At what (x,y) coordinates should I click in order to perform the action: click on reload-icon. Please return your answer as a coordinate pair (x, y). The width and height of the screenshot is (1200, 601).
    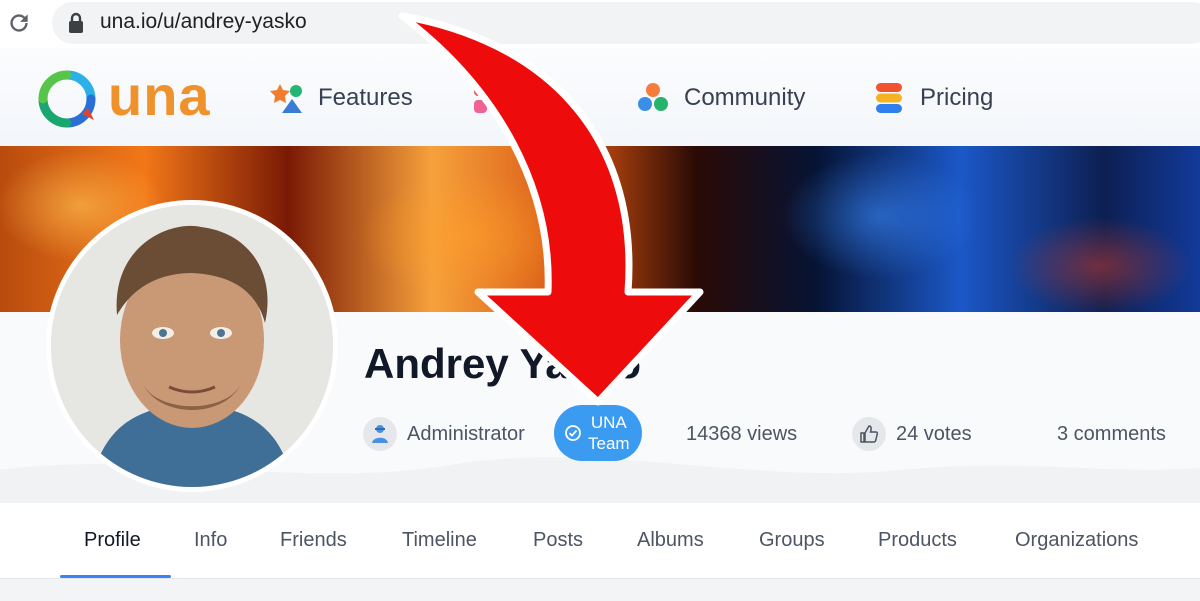
    Looking at the image, I should click on (19, 23).